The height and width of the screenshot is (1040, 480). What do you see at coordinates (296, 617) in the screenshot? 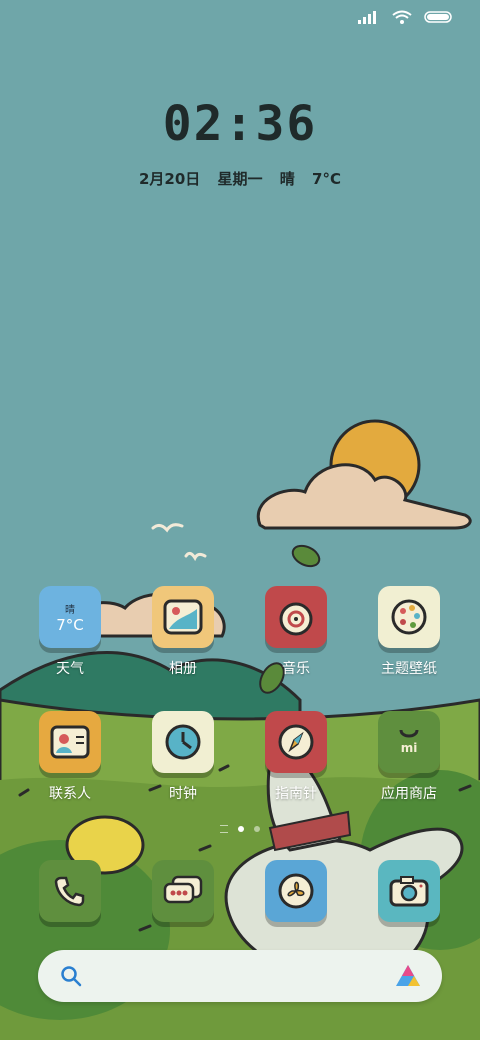
I see `music-icon` at bounding box center [296, 617].